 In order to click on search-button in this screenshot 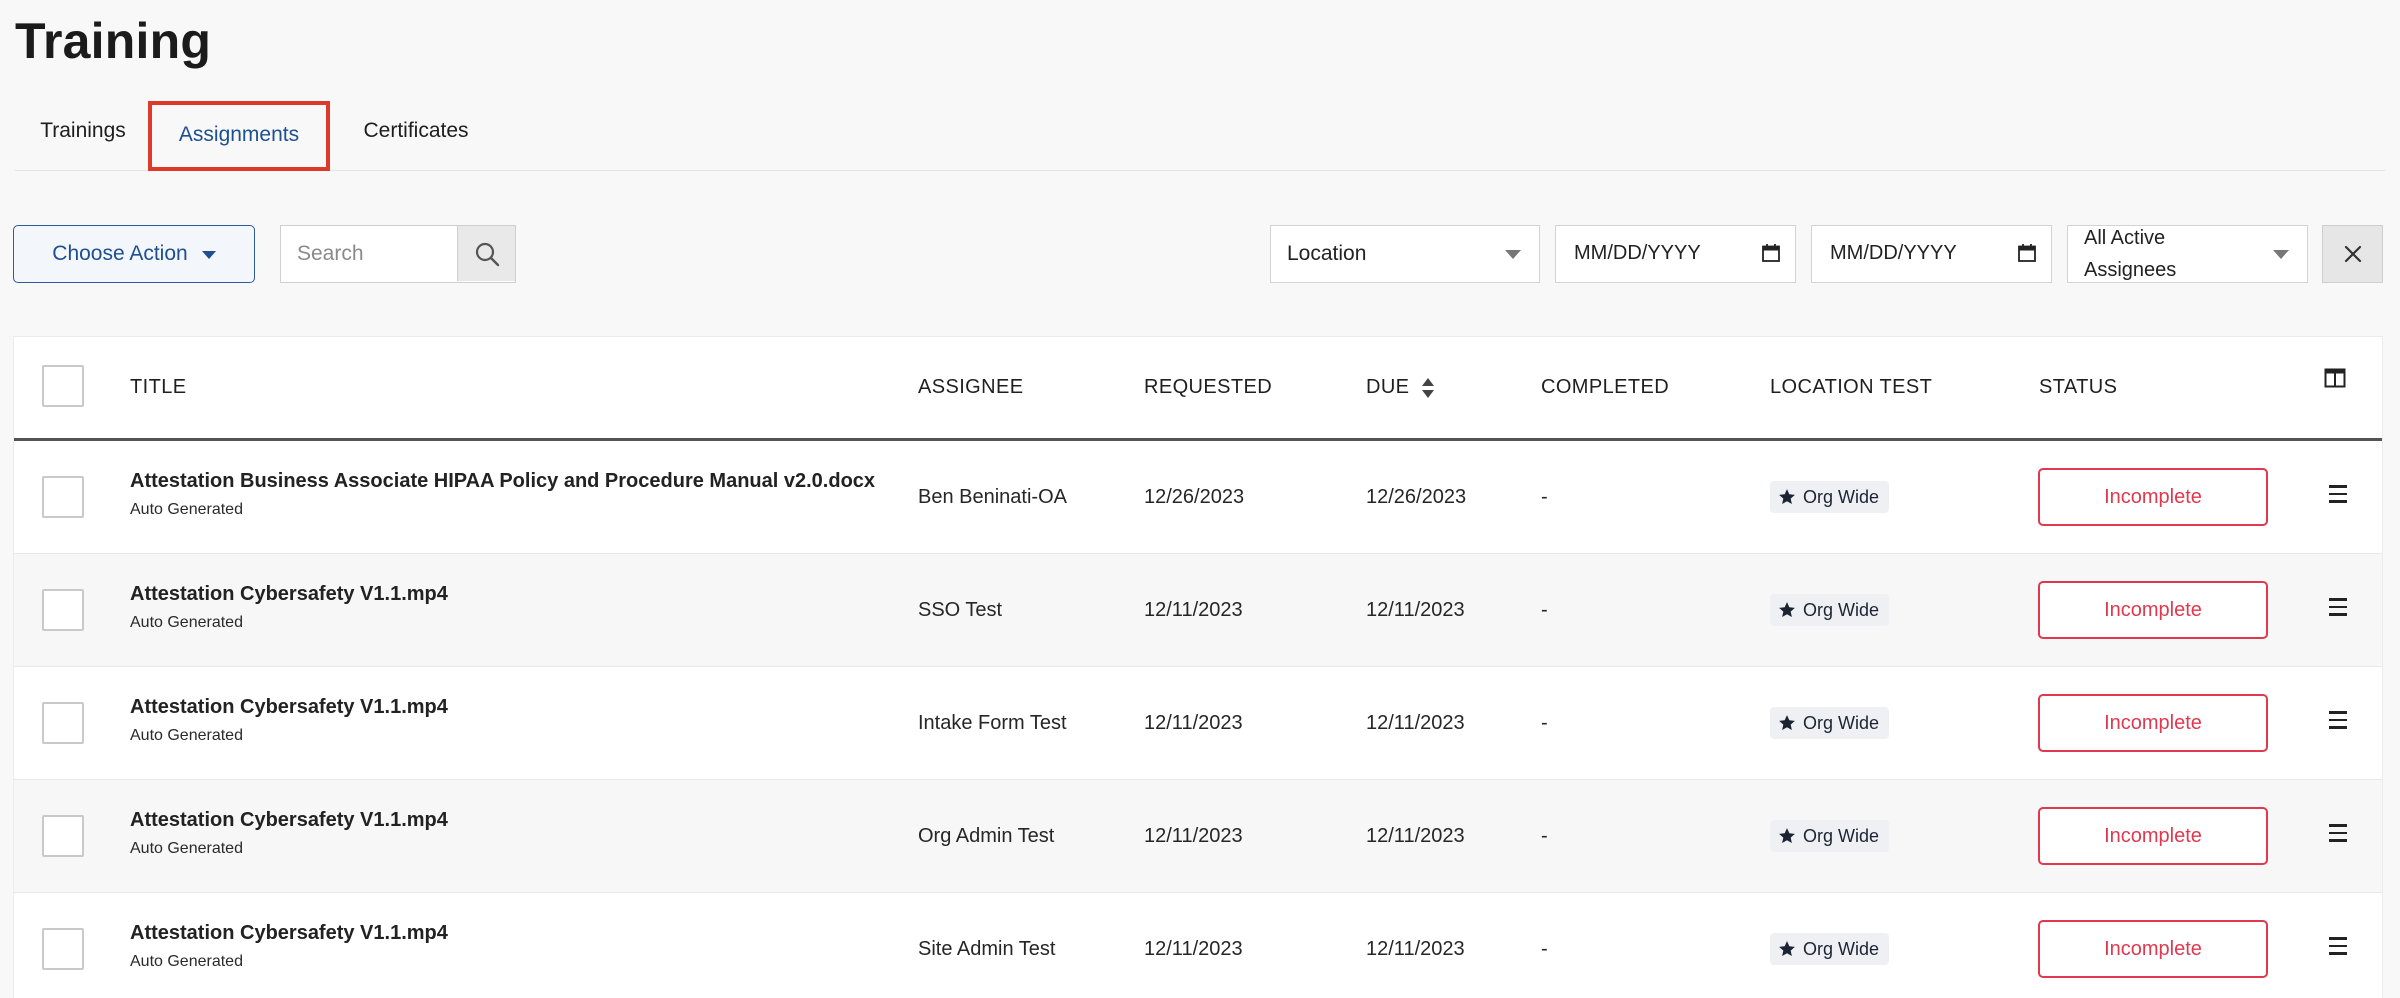, I will do `click(486, 253)`.